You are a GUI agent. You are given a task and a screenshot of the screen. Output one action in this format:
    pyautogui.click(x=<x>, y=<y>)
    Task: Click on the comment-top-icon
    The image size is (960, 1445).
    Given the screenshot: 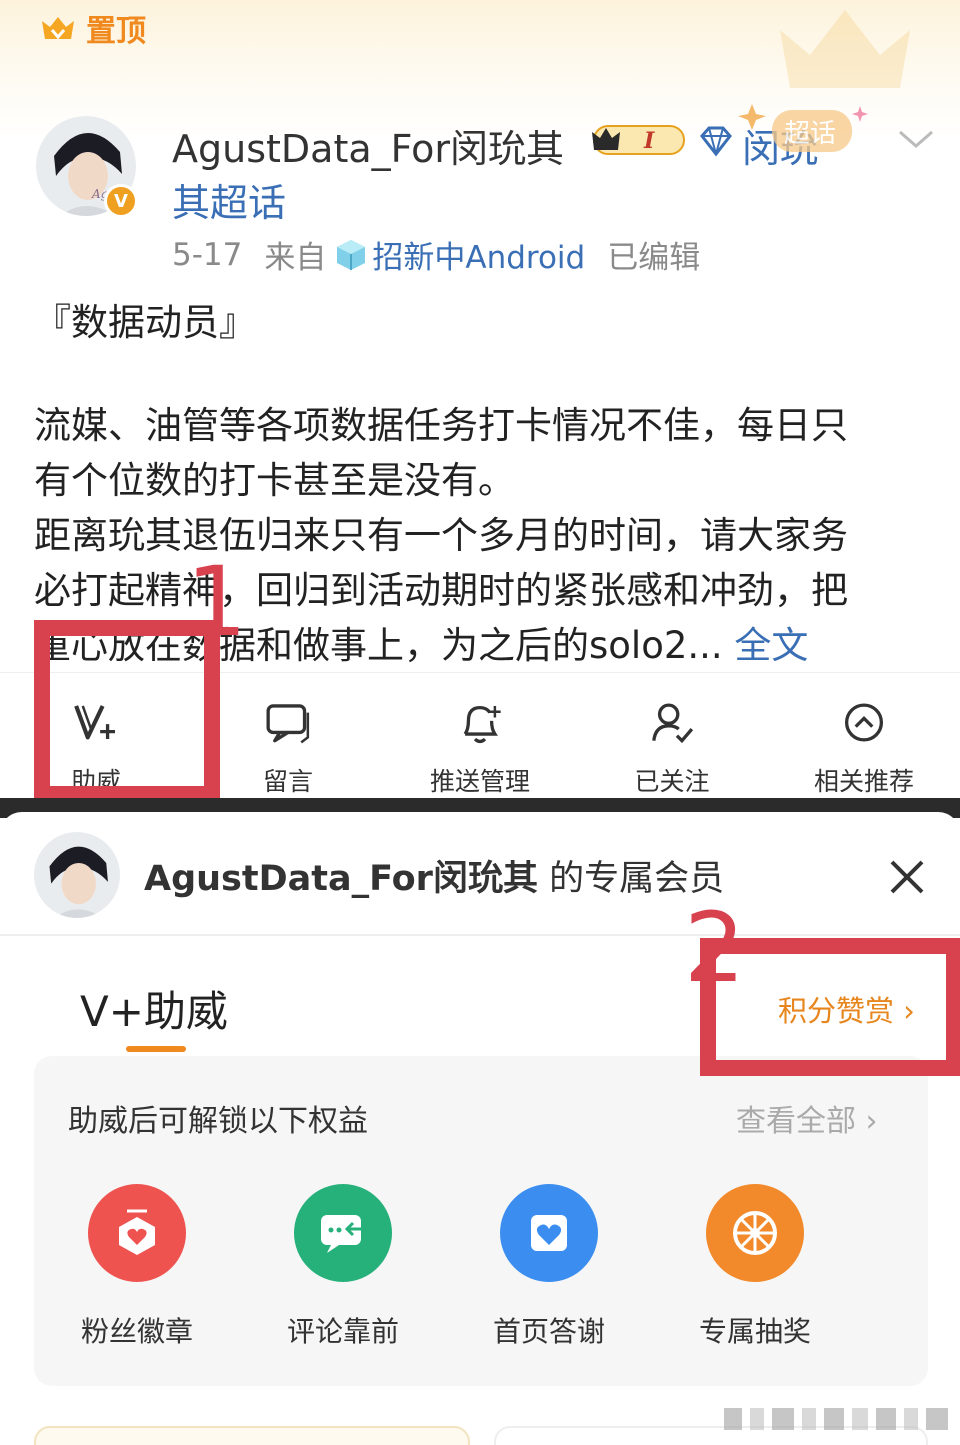 What is the action you would take?
    pyautogui.click(x=343, y=1233)
    